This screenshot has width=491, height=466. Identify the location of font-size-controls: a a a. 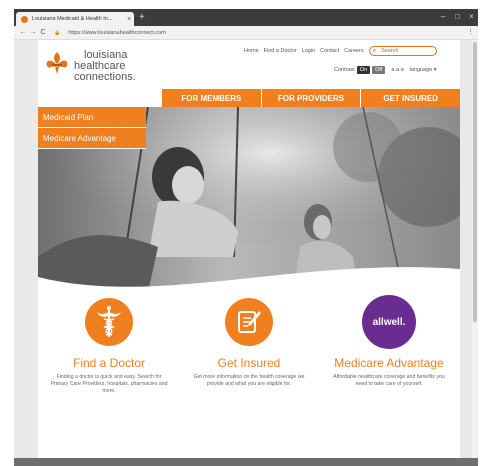
(397, 70).